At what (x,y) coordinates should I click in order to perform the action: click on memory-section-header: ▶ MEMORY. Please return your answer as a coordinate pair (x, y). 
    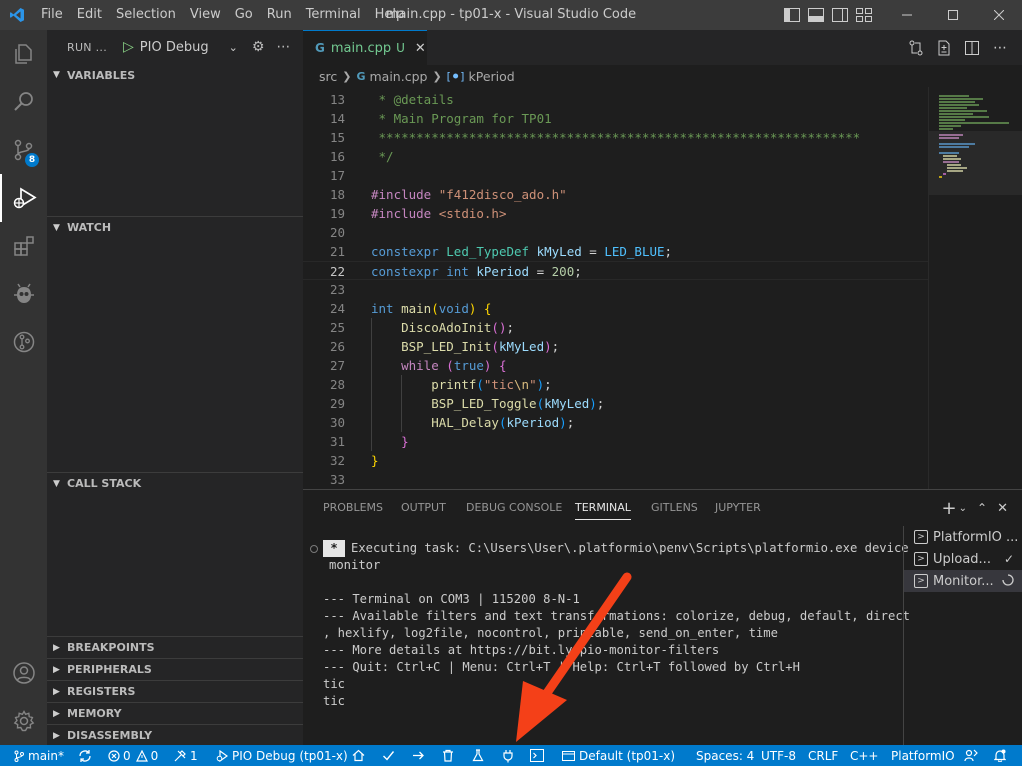
    Looking at the image, I should click on (175, 713).